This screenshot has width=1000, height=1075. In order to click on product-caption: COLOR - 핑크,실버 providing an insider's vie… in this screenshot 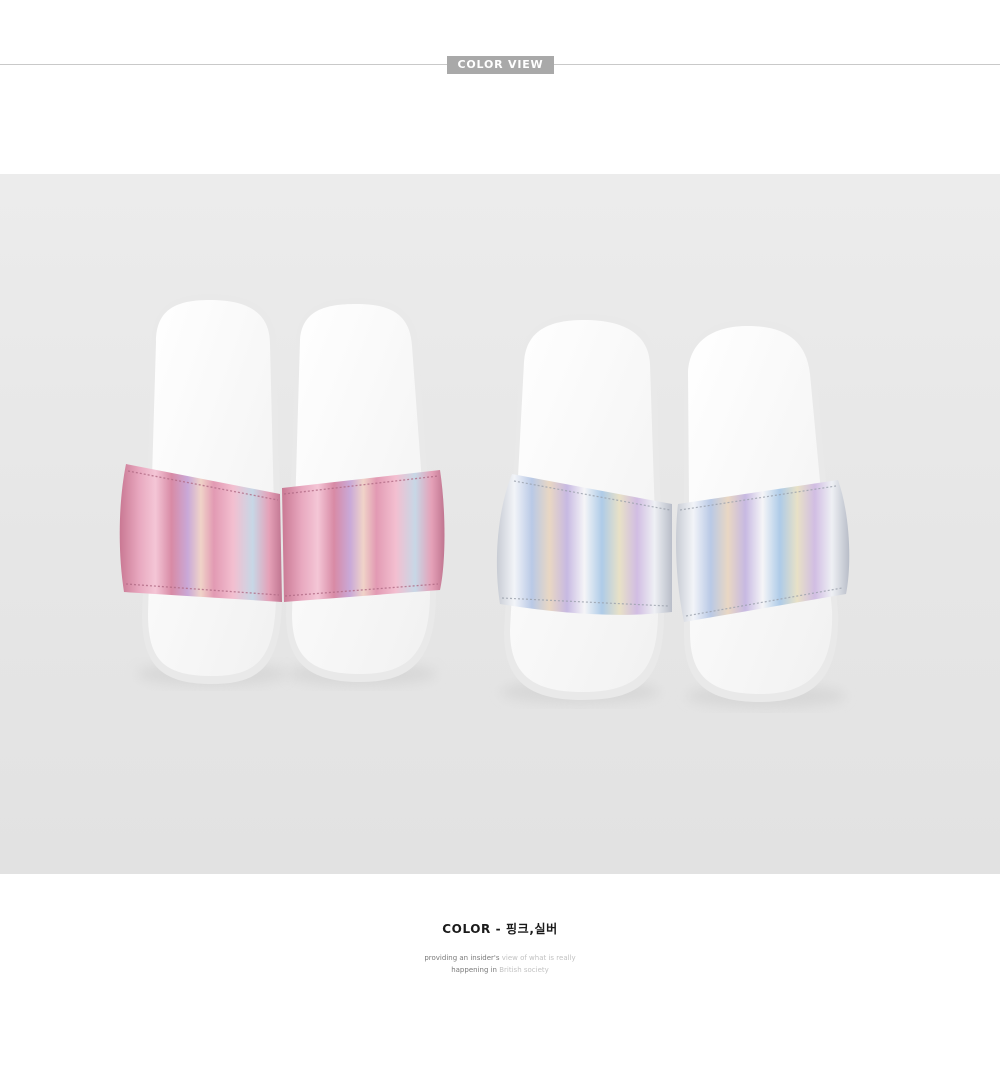, I will do `click(500, 948)`.